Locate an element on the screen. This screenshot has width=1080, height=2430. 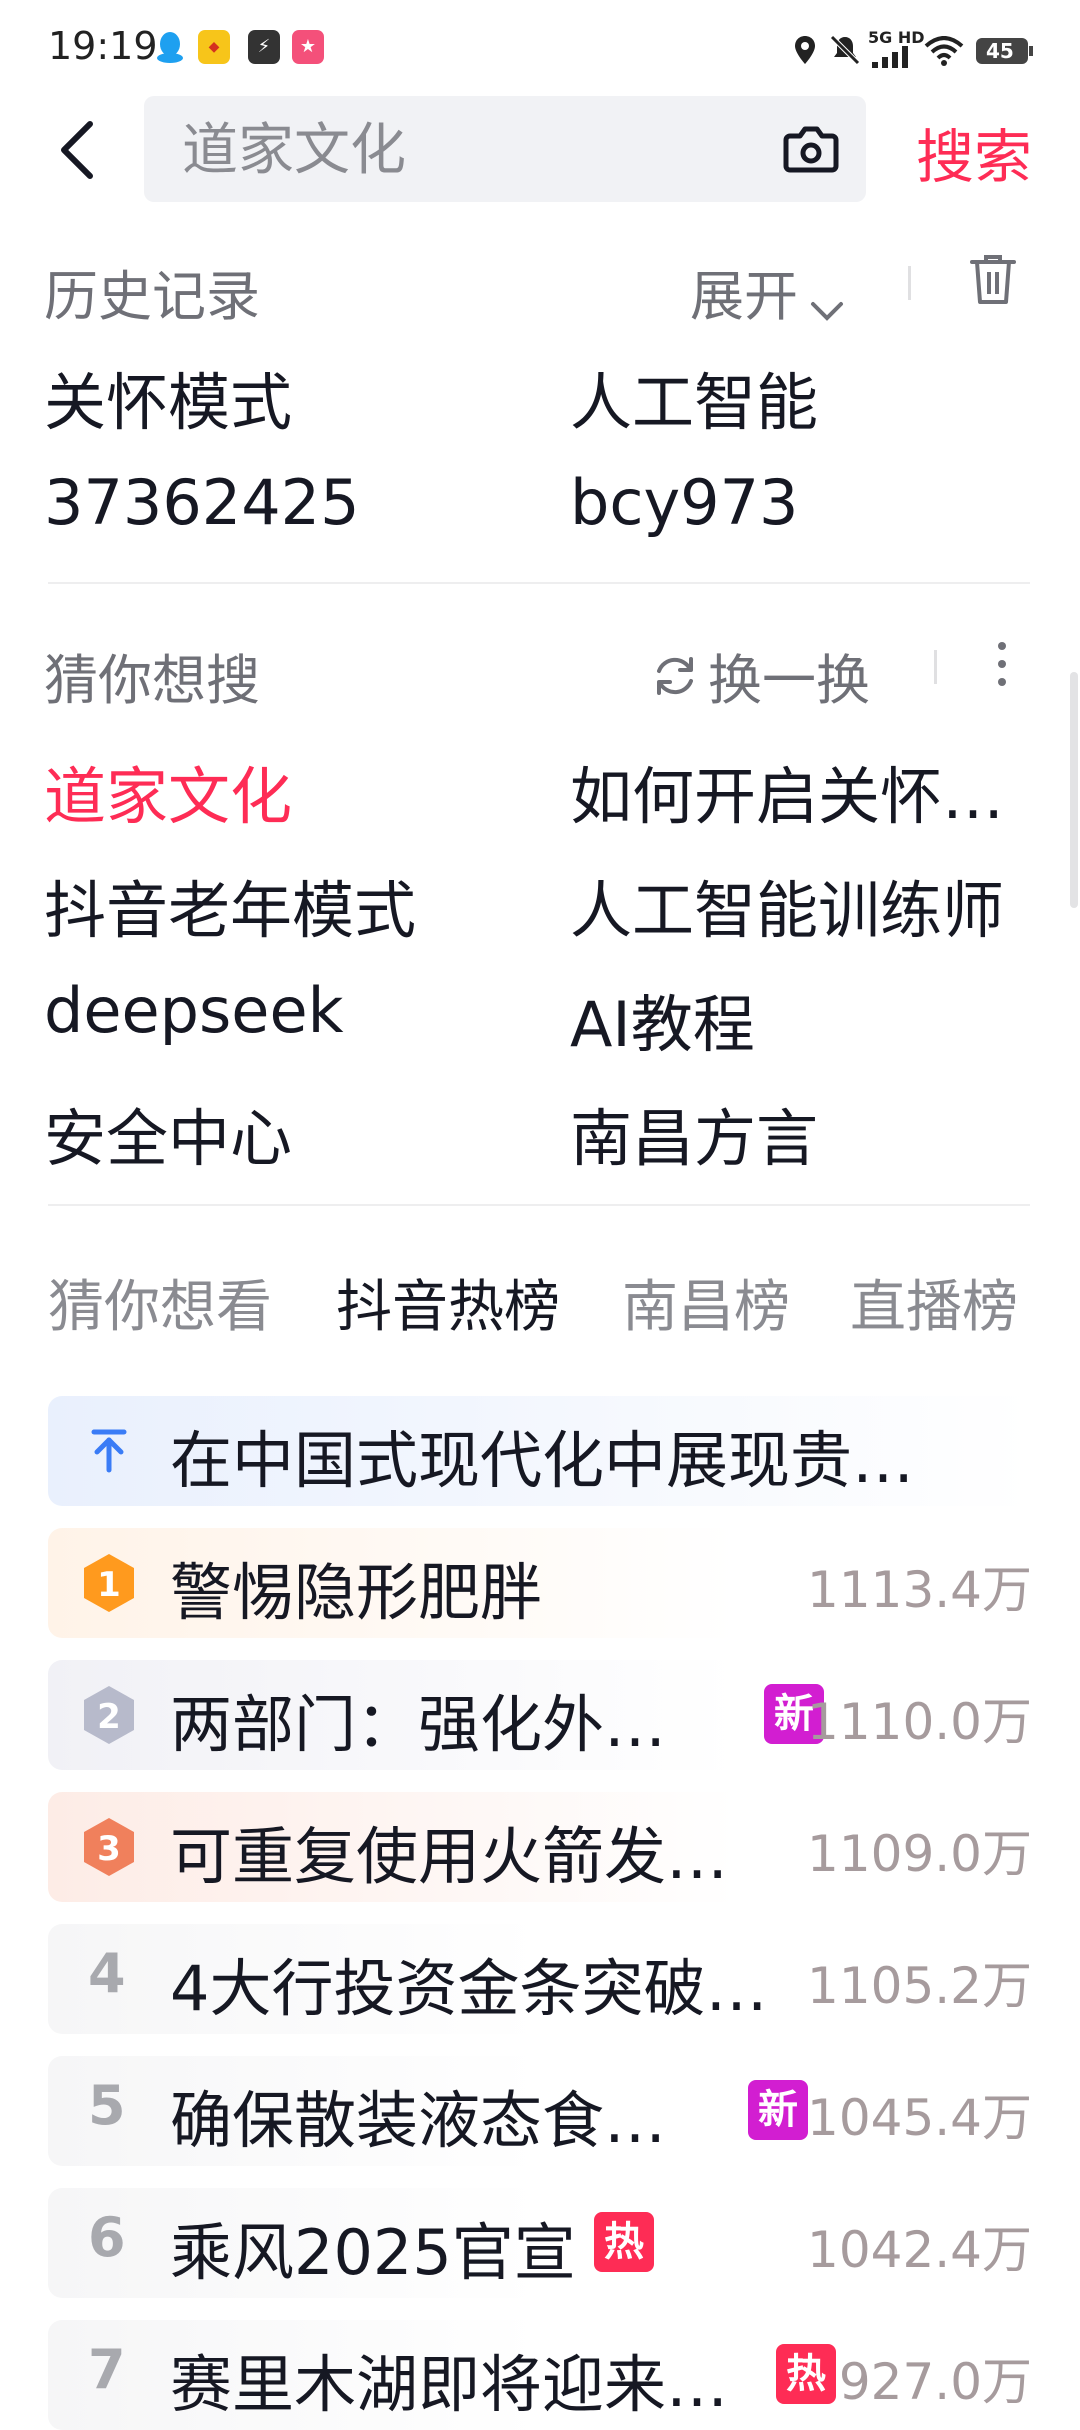
hot-heat: 1042.4万 is located at coordinates (919, 2250).